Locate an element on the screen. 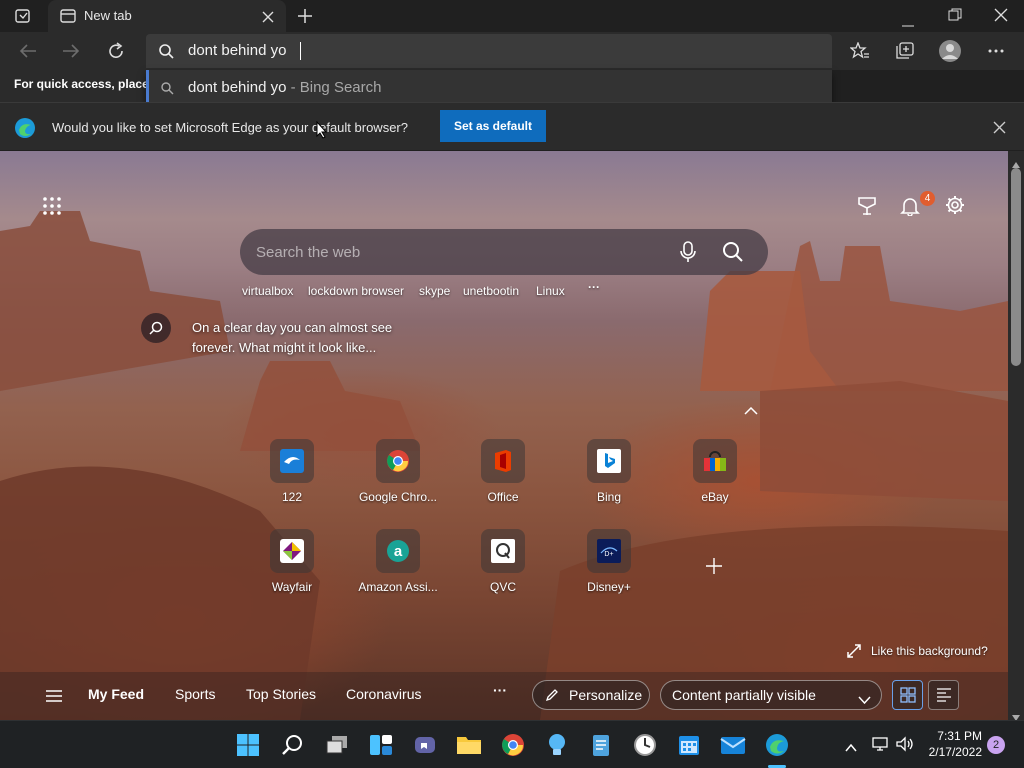 The width and height of the screenshot is (1024, 768). new-tab-plus-icon is located at coordinates (305, 18).